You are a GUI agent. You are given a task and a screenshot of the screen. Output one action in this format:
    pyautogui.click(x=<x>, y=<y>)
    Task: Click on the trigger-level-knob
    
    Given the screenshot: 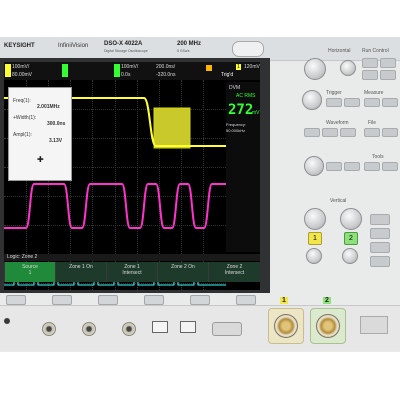 What is the action you would take?
    pyautogui.click(x=312, y=100)
    